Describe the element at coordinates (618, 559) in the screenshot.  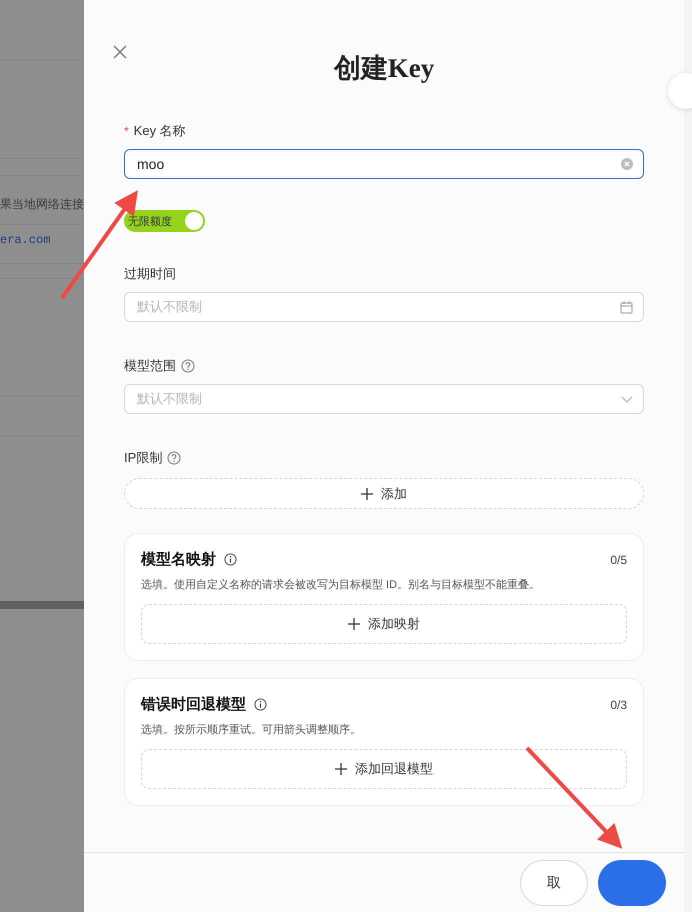
I see `section-count: 0/5` at that location.